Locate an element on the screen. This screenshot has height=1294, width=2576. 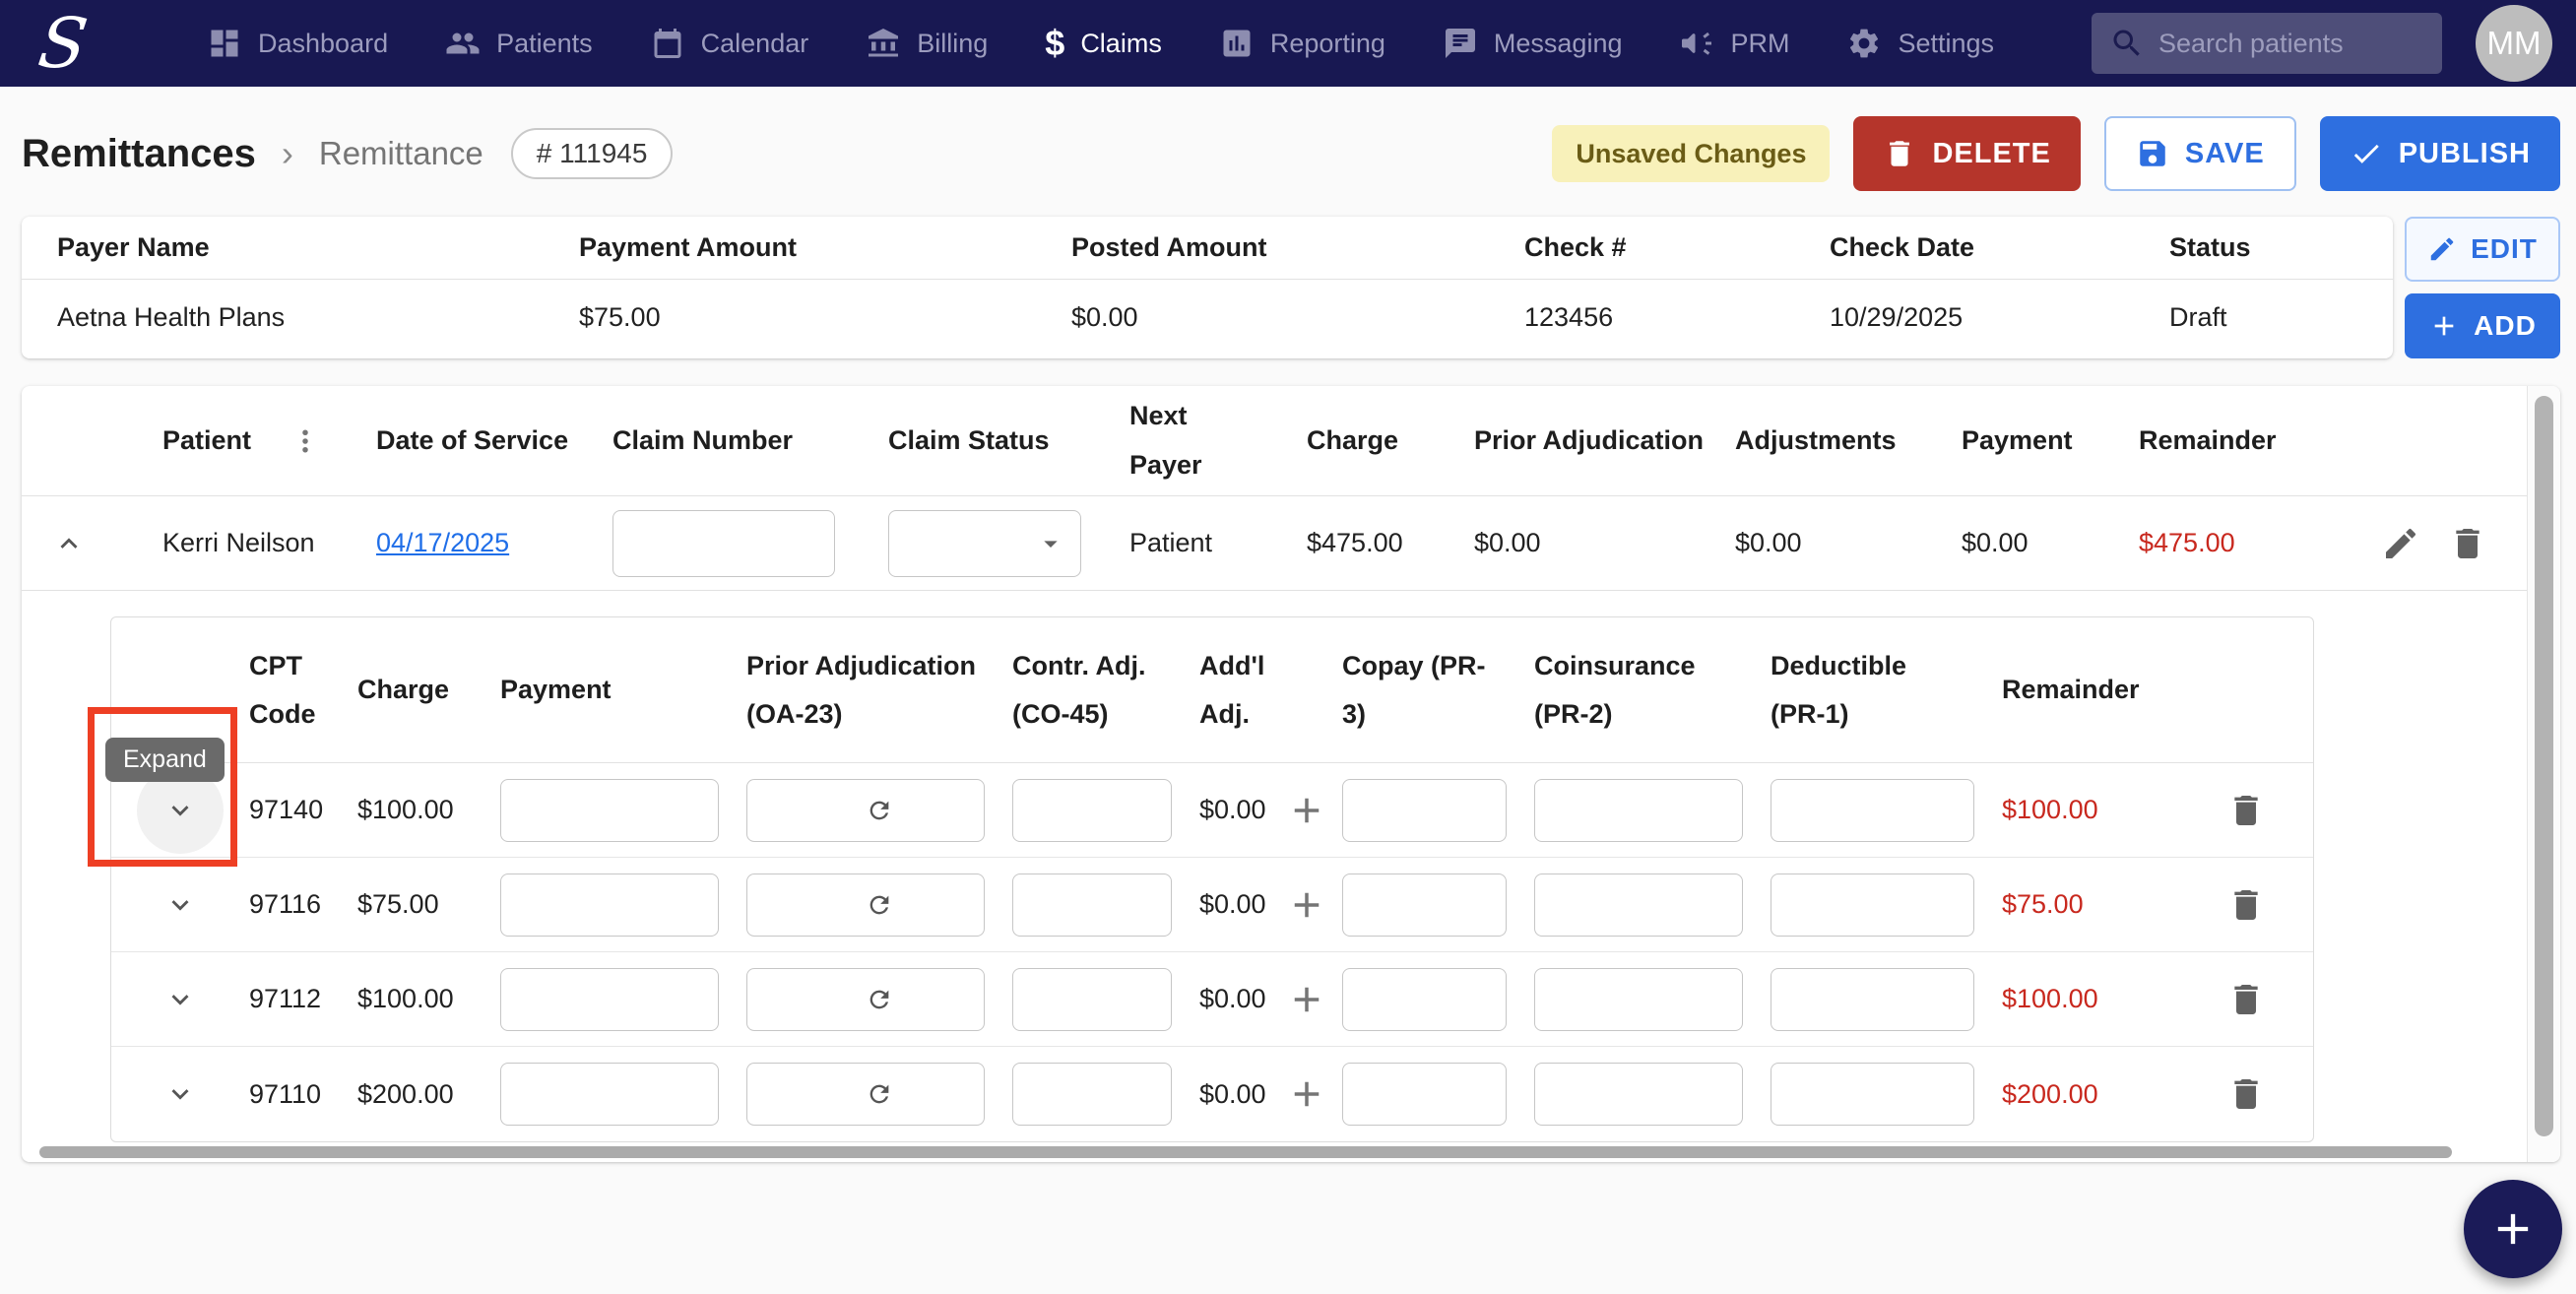
chat-icon is located at coordinates (1460, 43).